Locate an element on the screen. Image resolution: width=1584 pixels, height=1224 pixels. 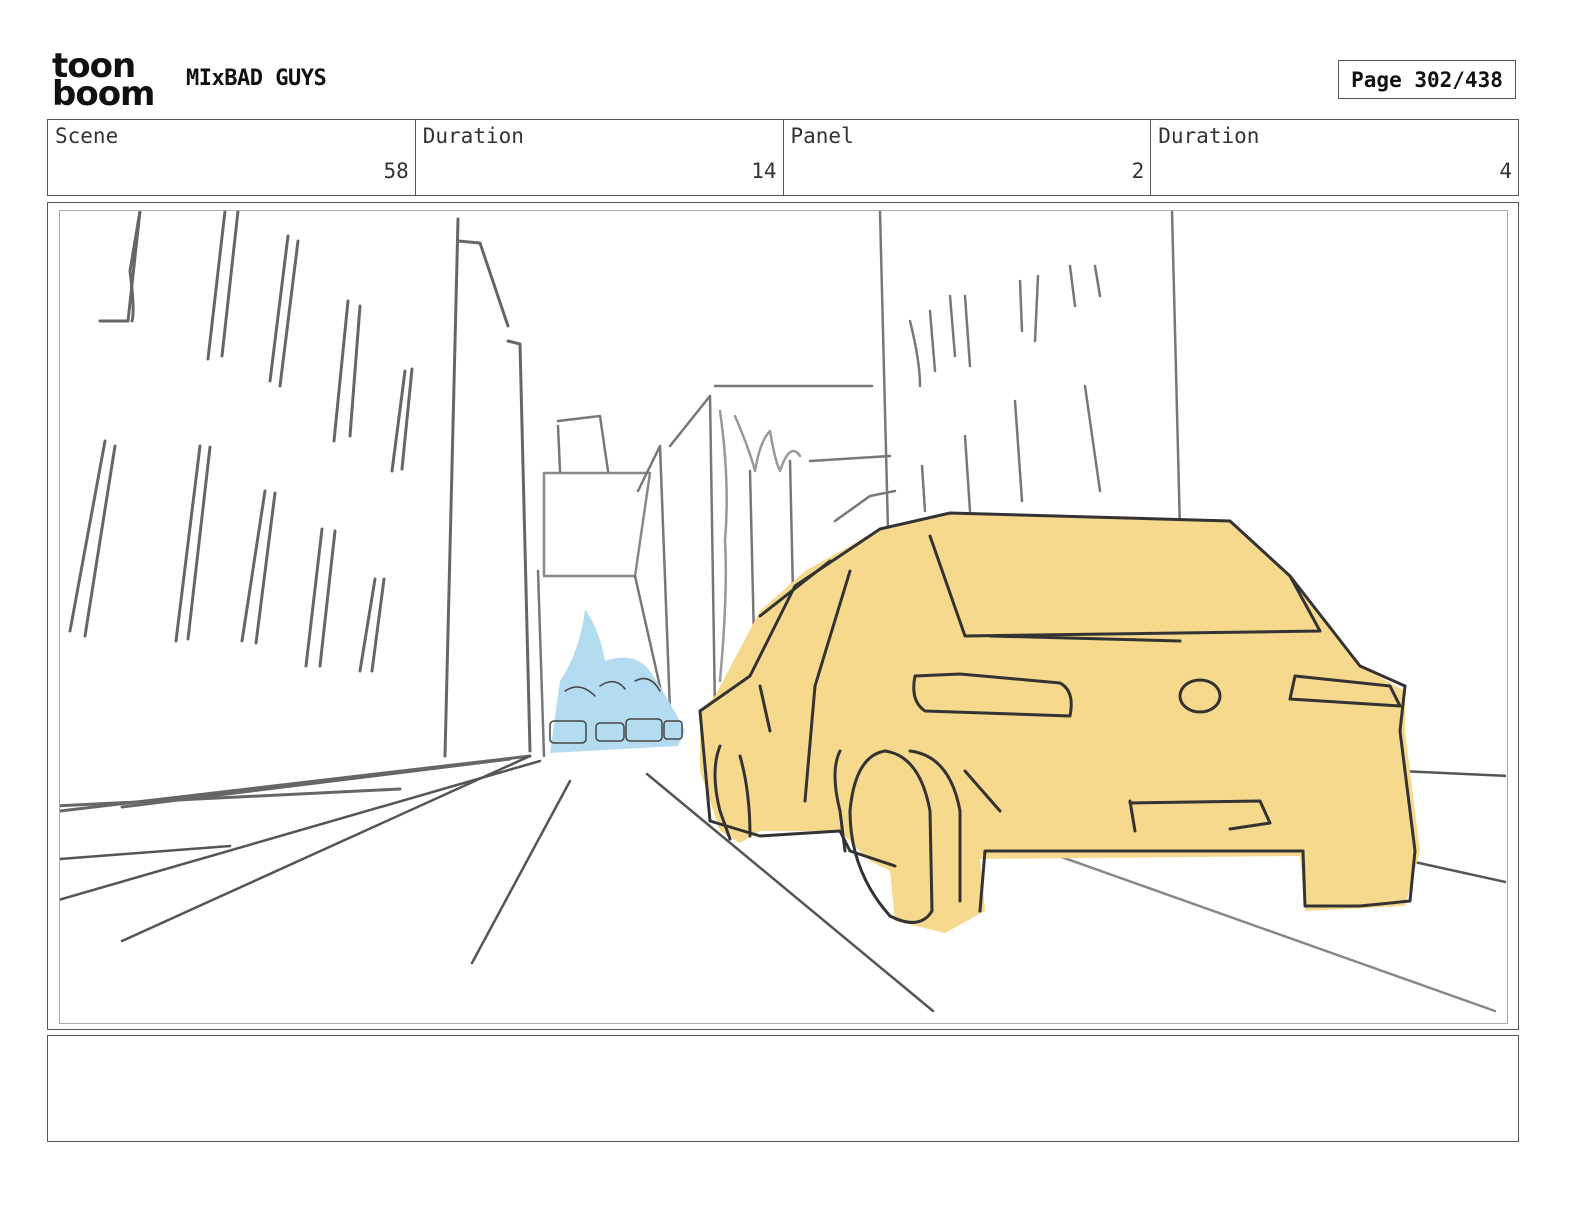
scene-value: 58 is located at coordinates (396, 171).